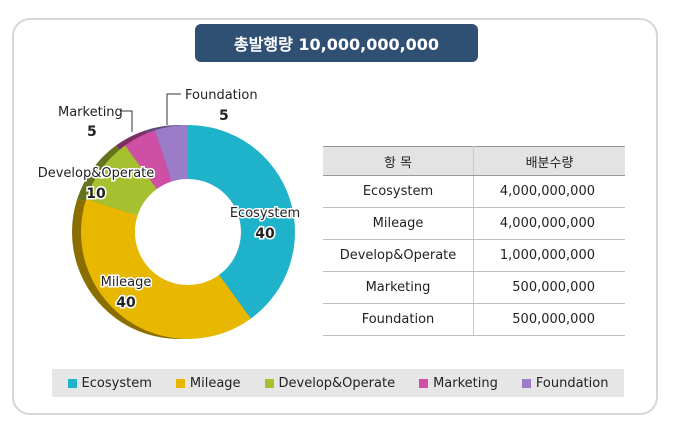  What do you see at coordinates (96, 194) in the screenshot?
I see `slice-value-develop-operate: 10` at bounding box center [96, 194].